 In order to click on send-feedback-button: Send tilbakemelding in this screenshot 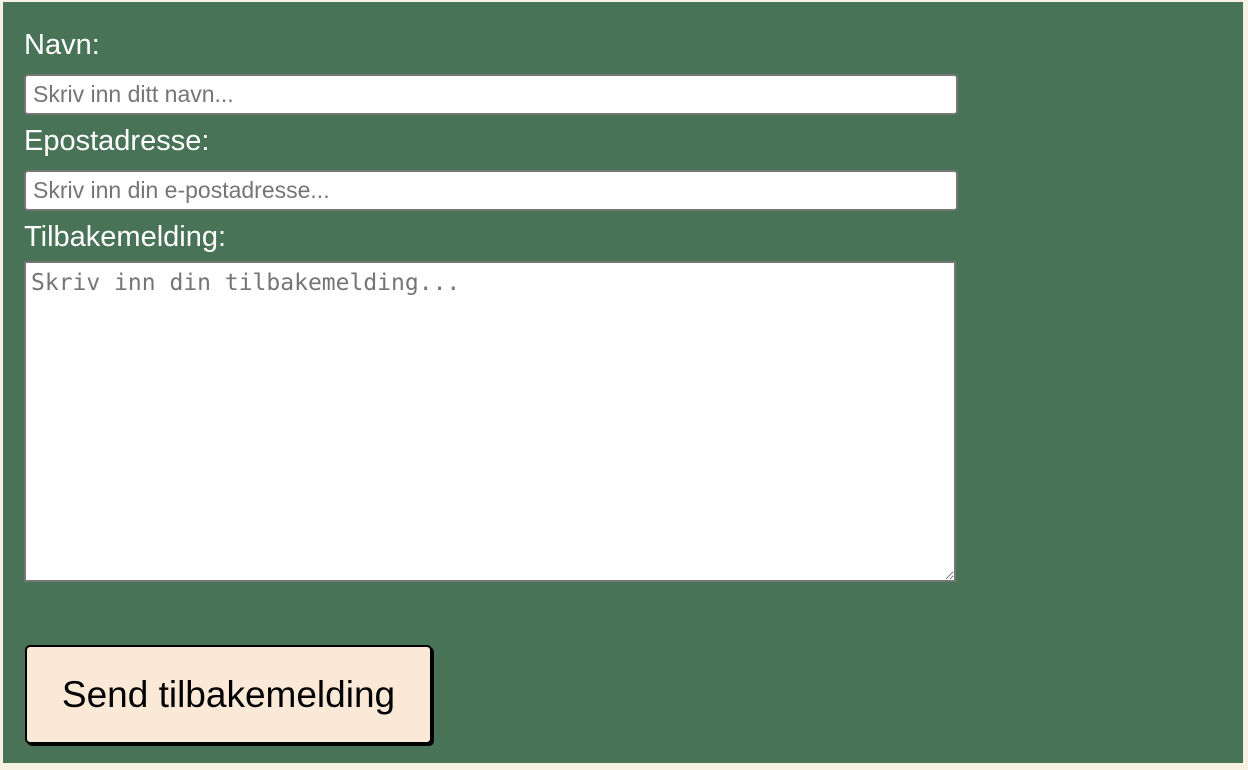, I will do `click(228, 694)`.